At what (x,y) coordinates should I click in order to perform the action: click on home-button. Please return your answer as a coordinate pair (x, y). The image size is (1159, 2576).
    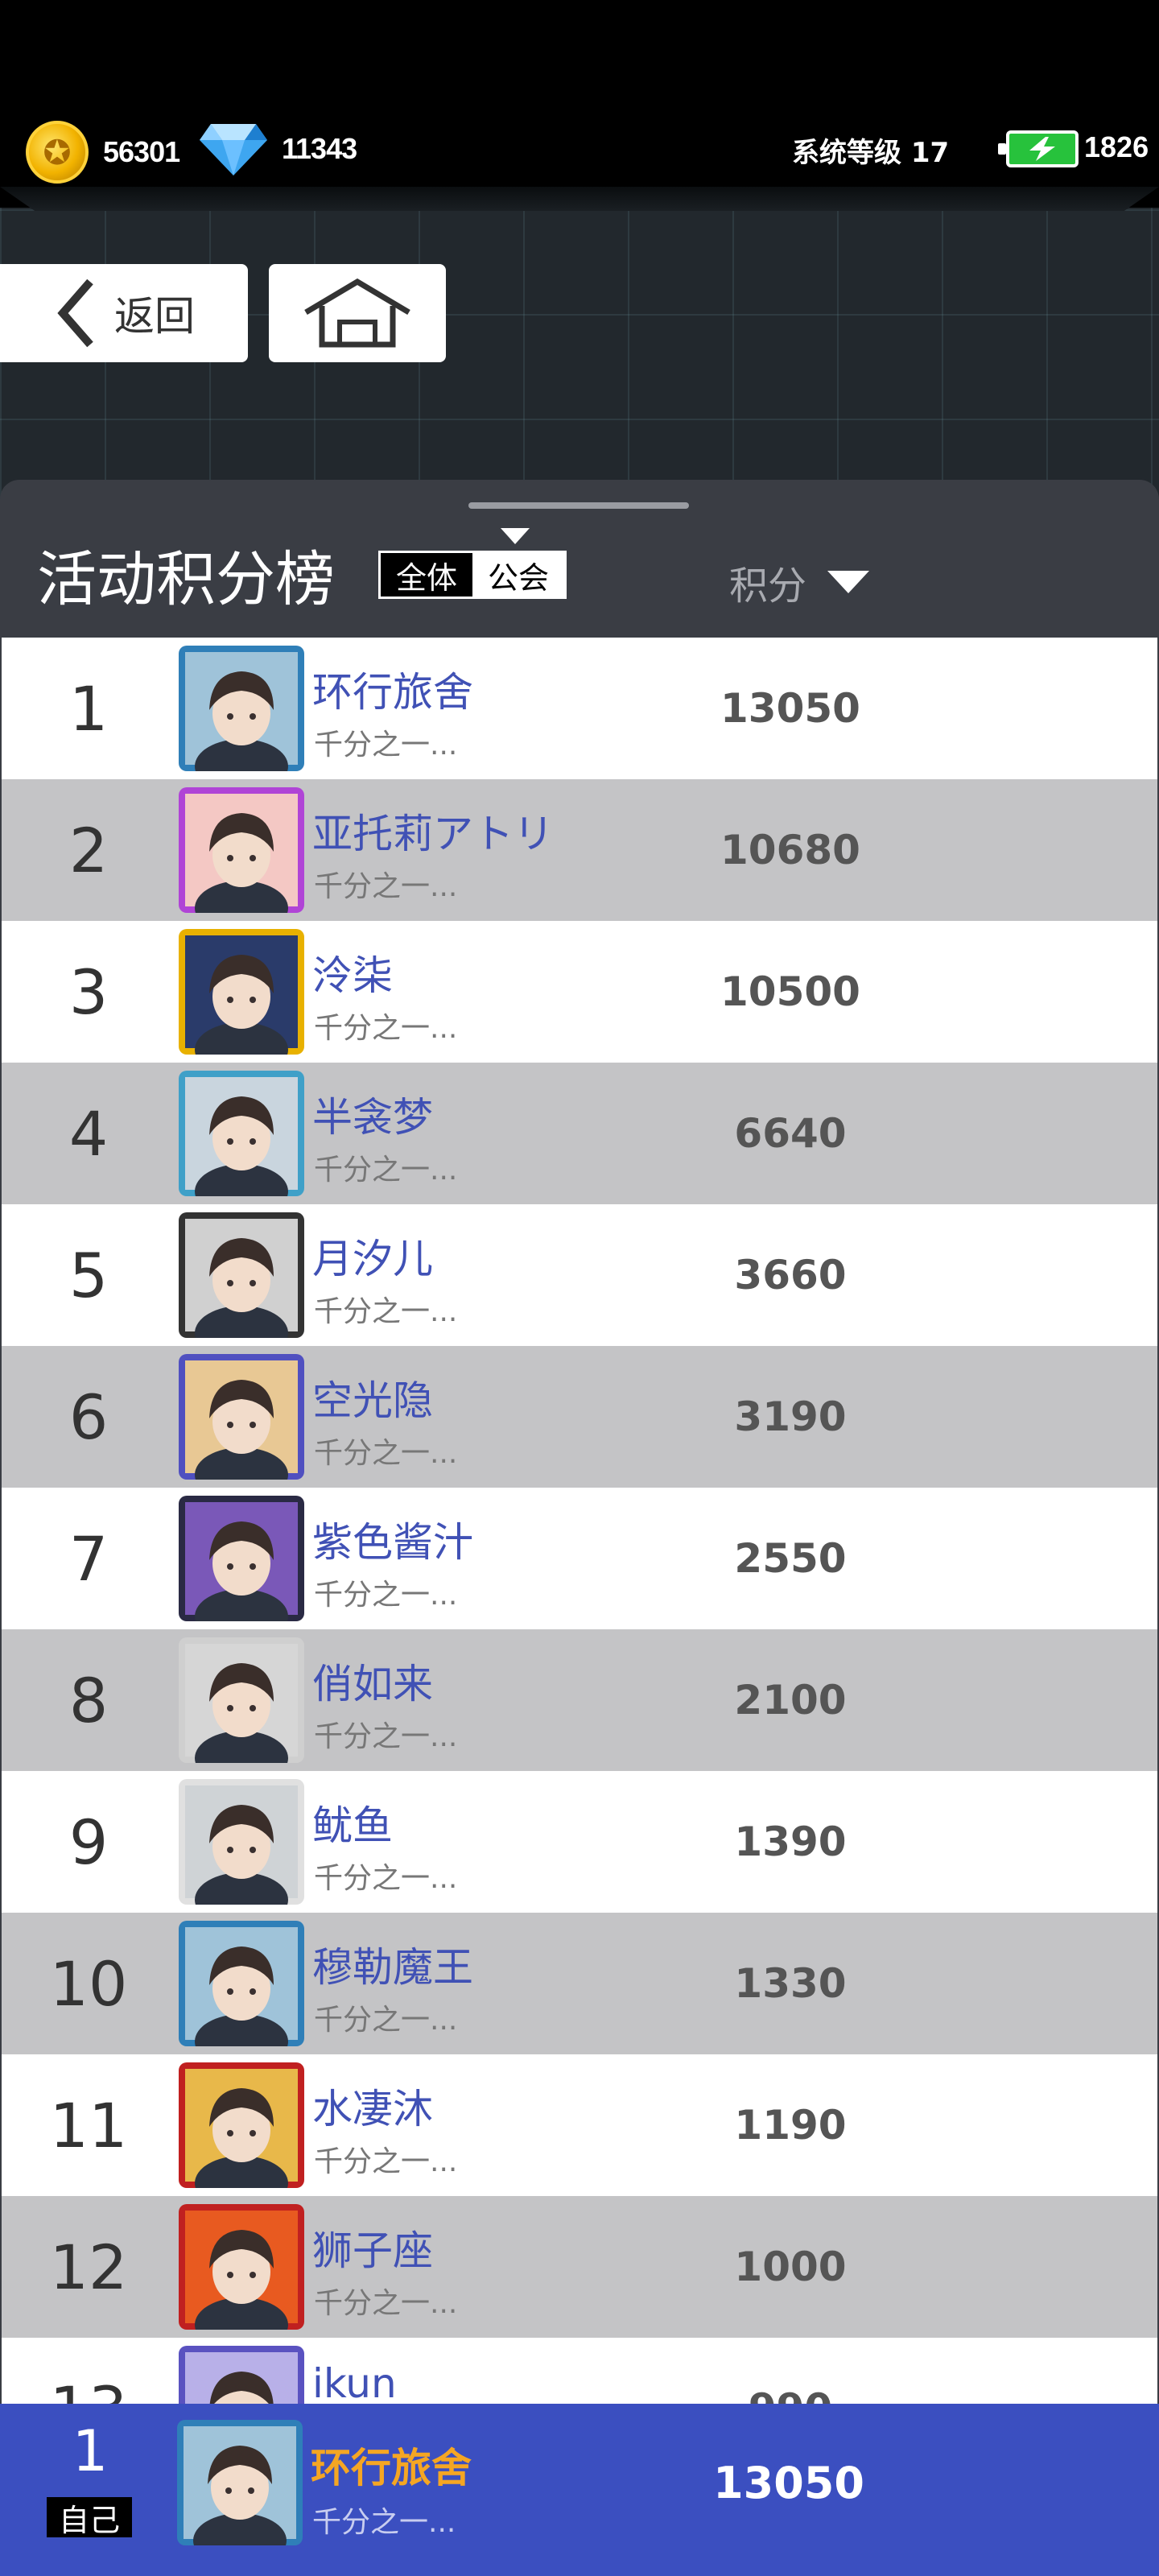
    Looking at the image, I should click on (357, 313).